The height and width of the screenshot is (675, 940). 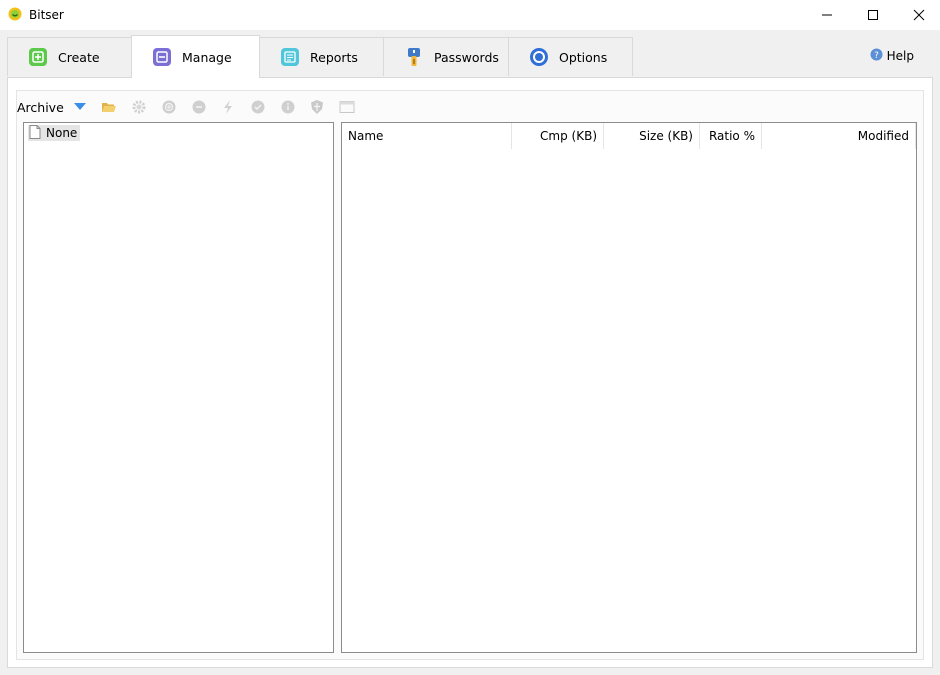 I want to click on tab-label: Create, so click(x=79, y=57).